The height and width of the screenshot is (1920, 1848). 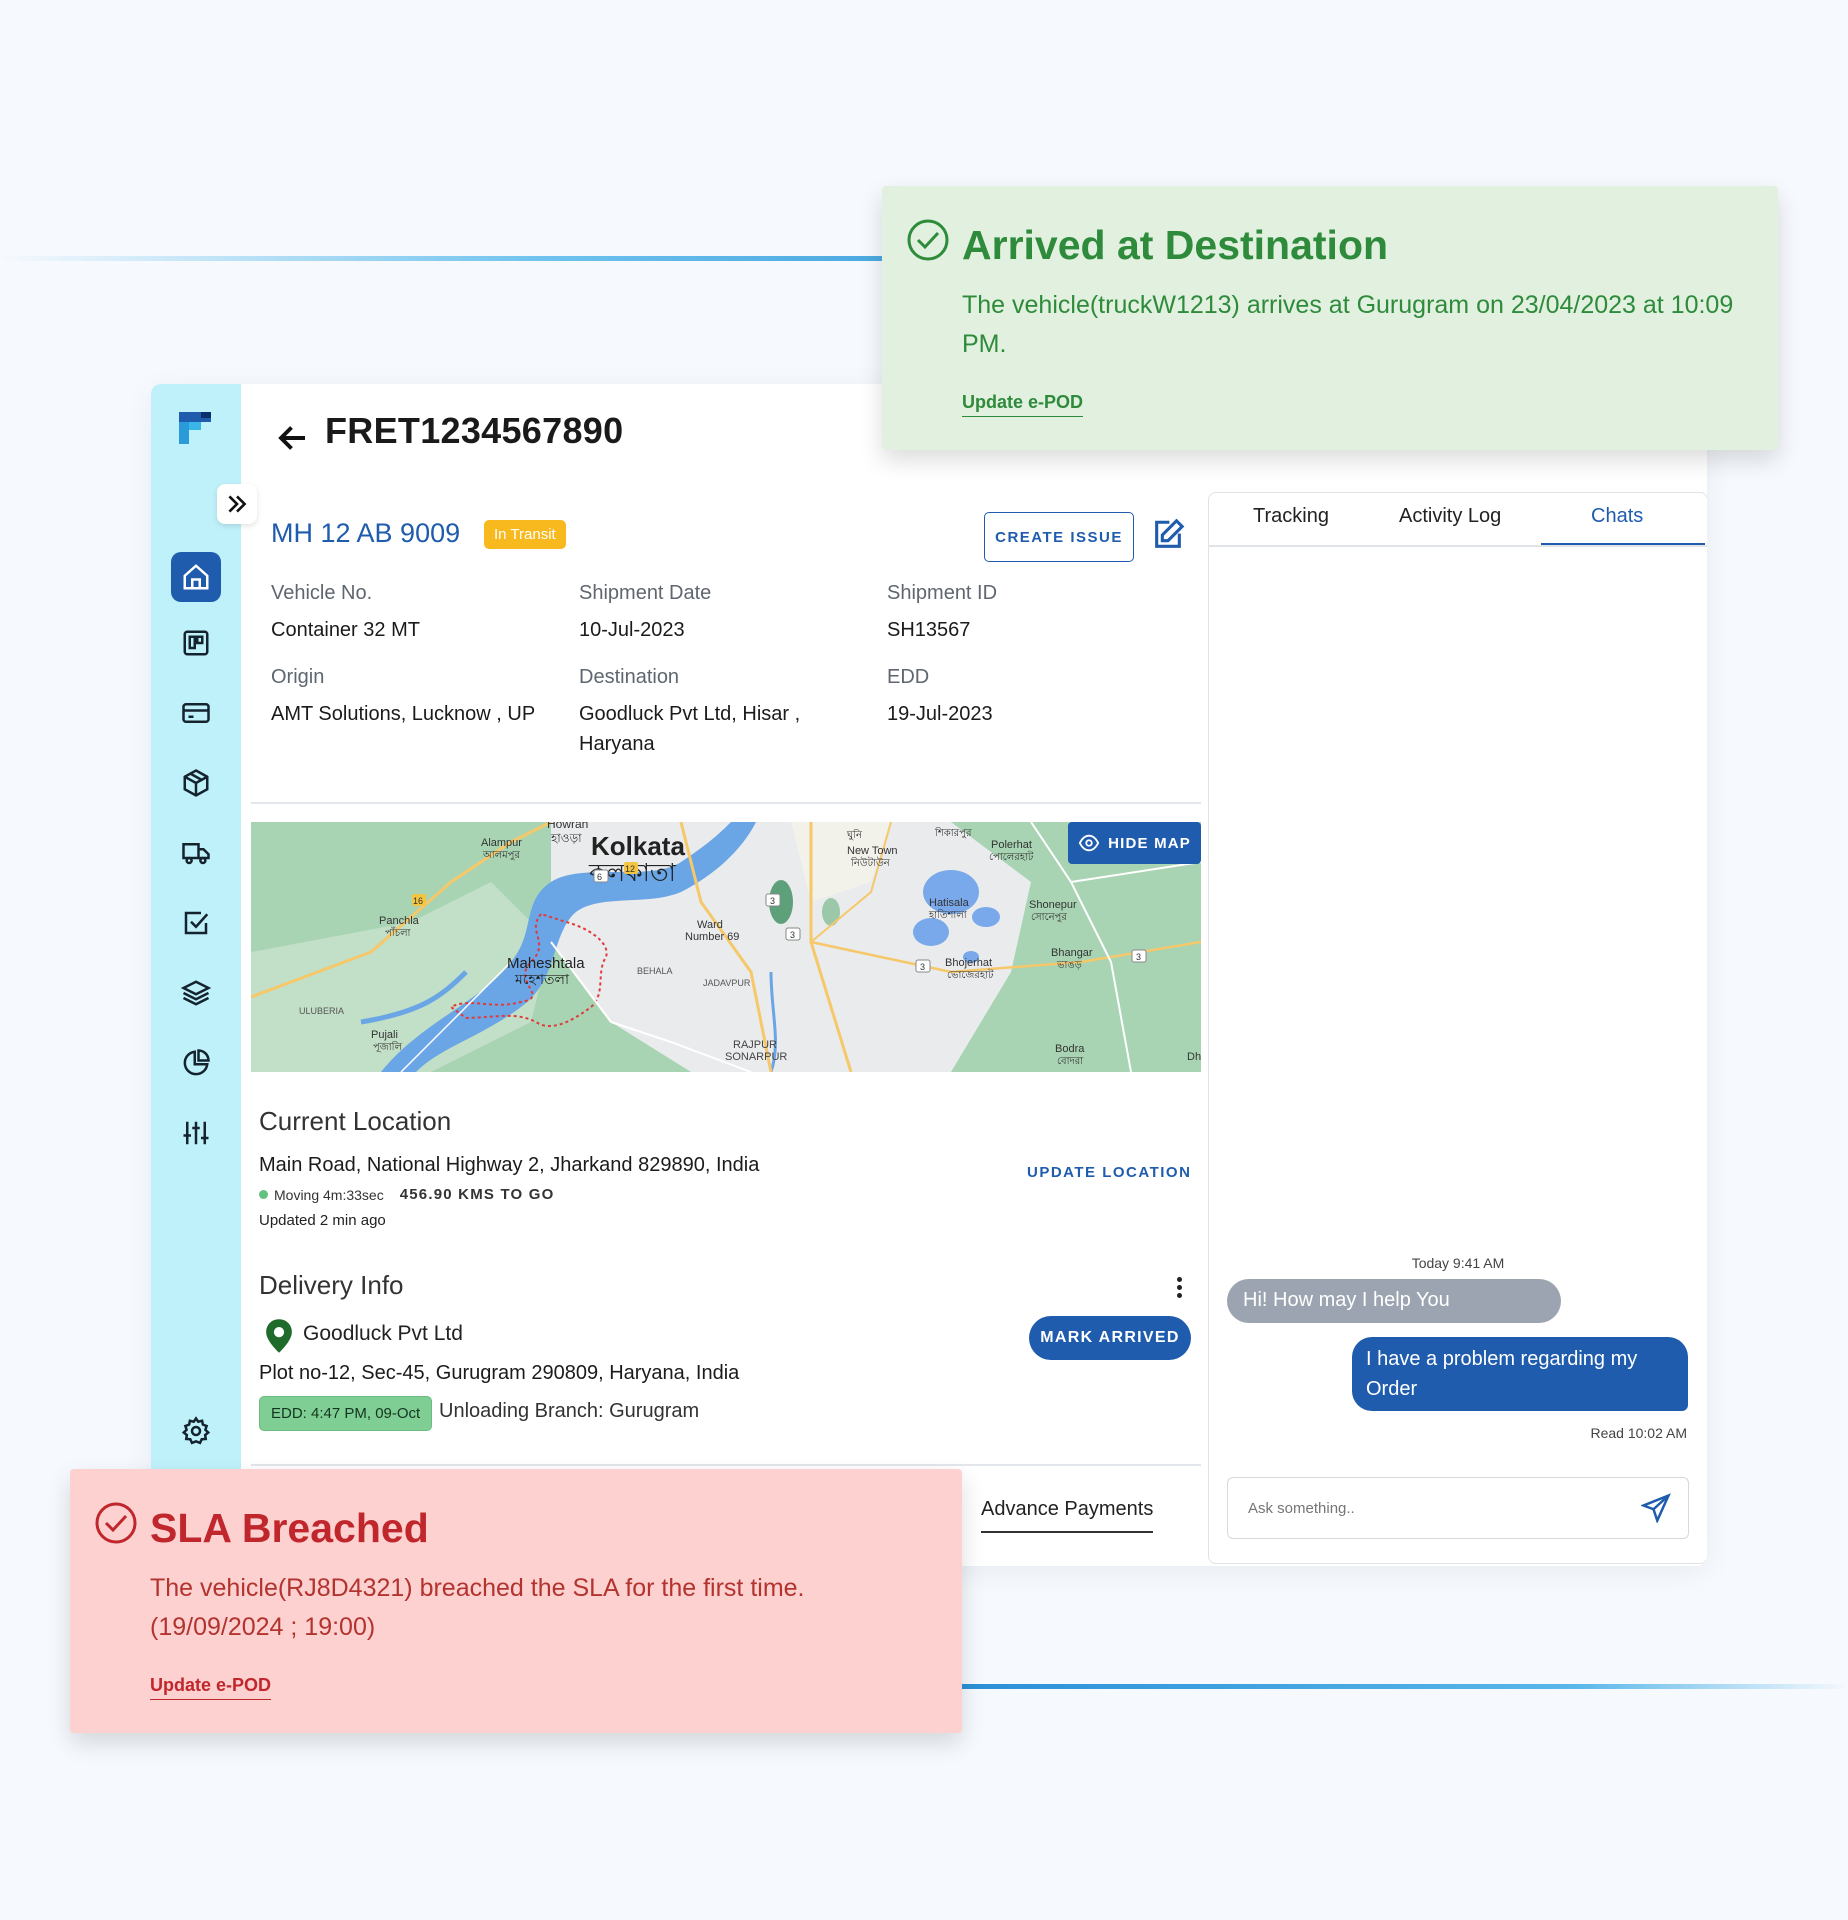 I want to click on map-label-alampur: Alampur, so click(x=501, y=843).